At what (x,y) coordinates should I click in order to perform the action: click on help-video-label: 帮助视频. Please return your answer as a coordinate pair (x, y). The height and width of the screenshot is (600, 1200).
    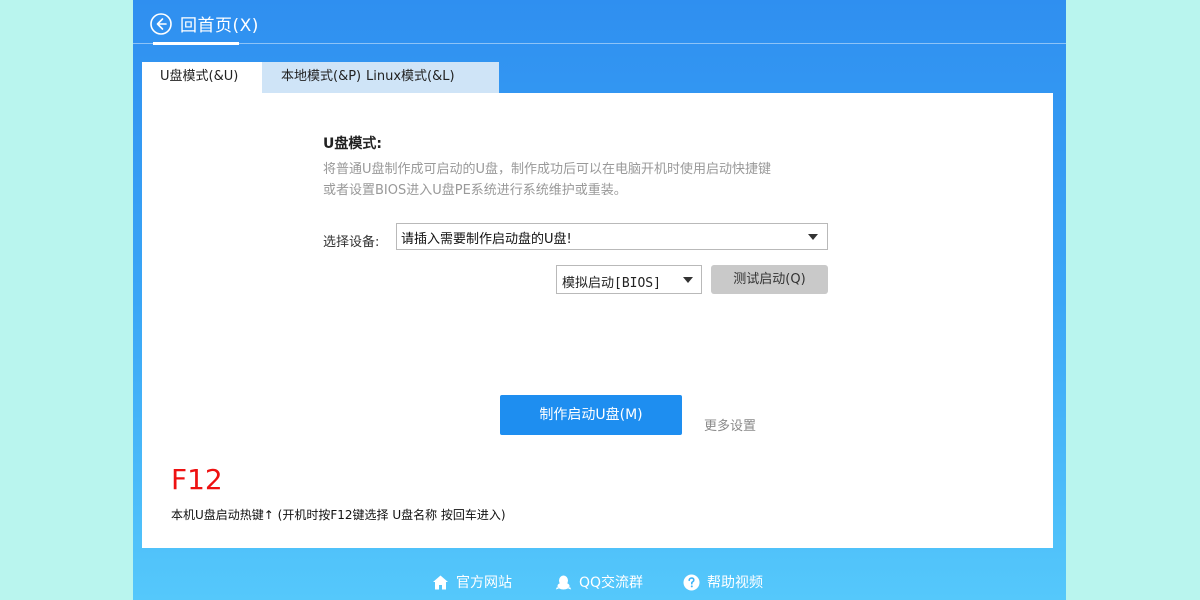
    Looking at the image, I should click on (735, 583).